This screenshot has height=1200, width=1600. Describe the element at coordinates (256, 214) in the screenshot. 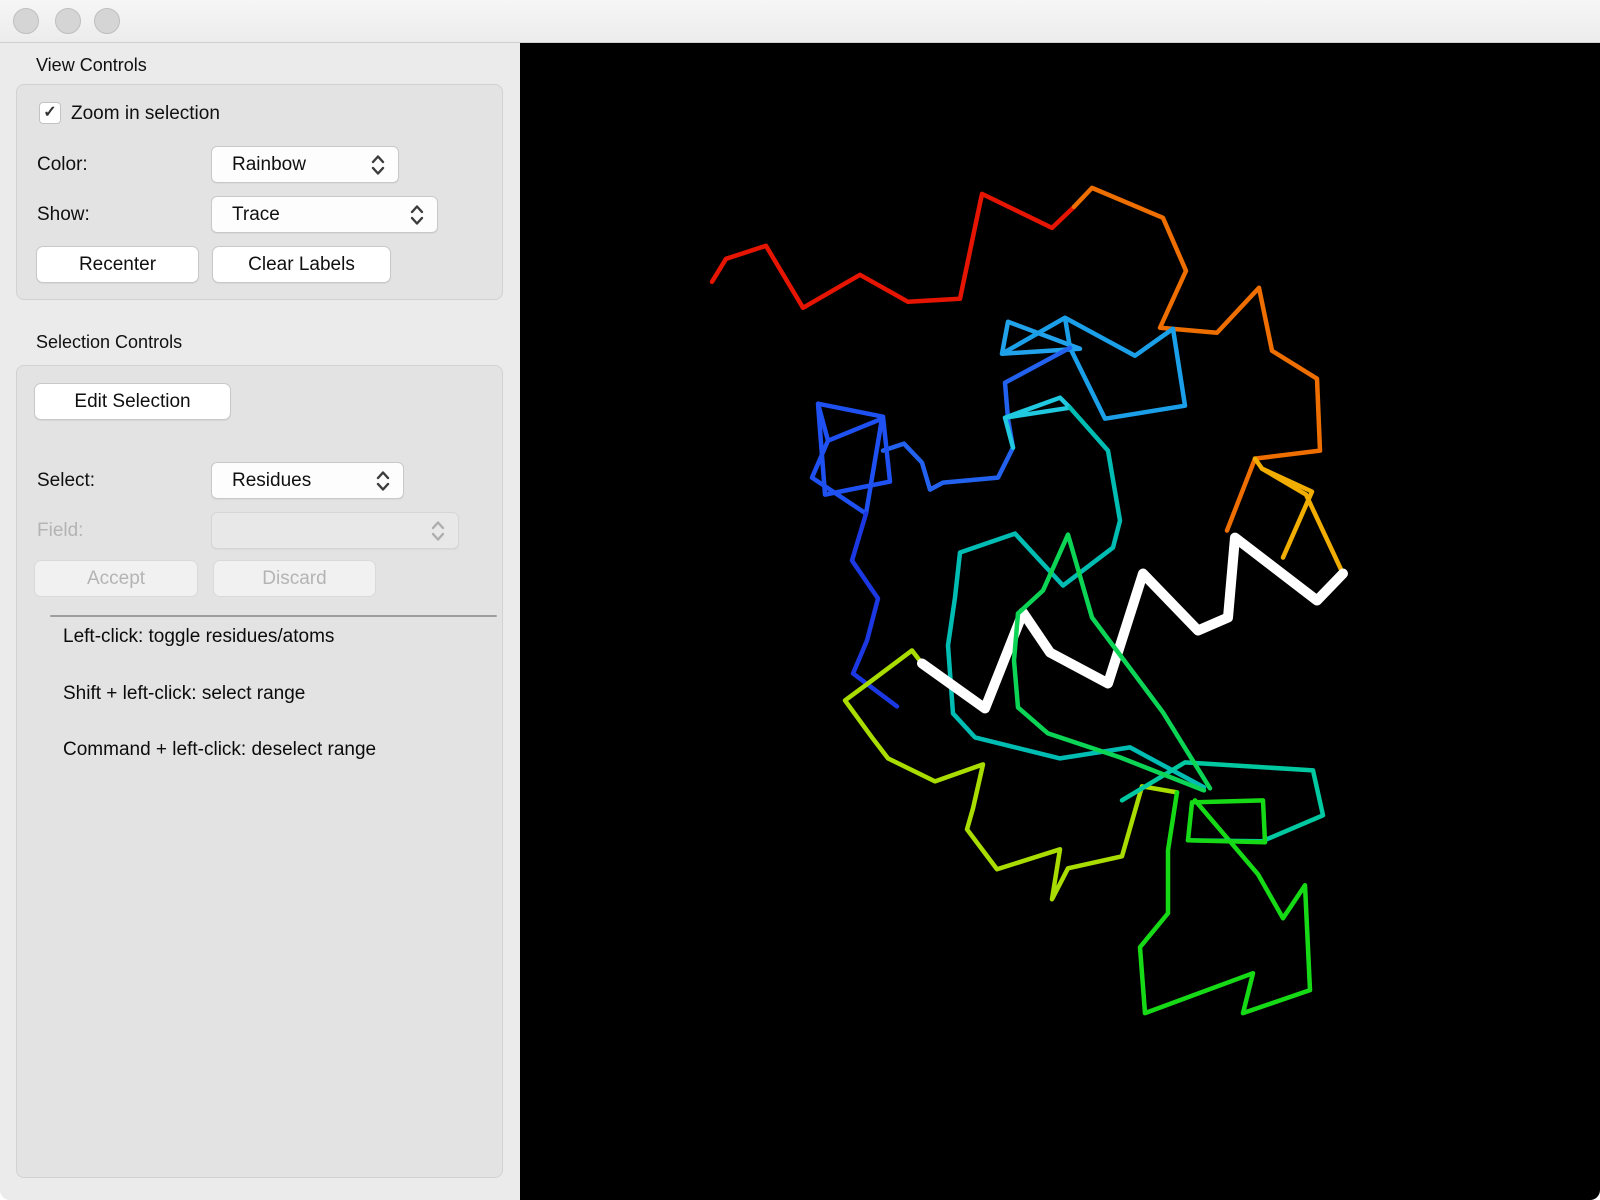

I see `show-dropdown-value: Trace` at that location.